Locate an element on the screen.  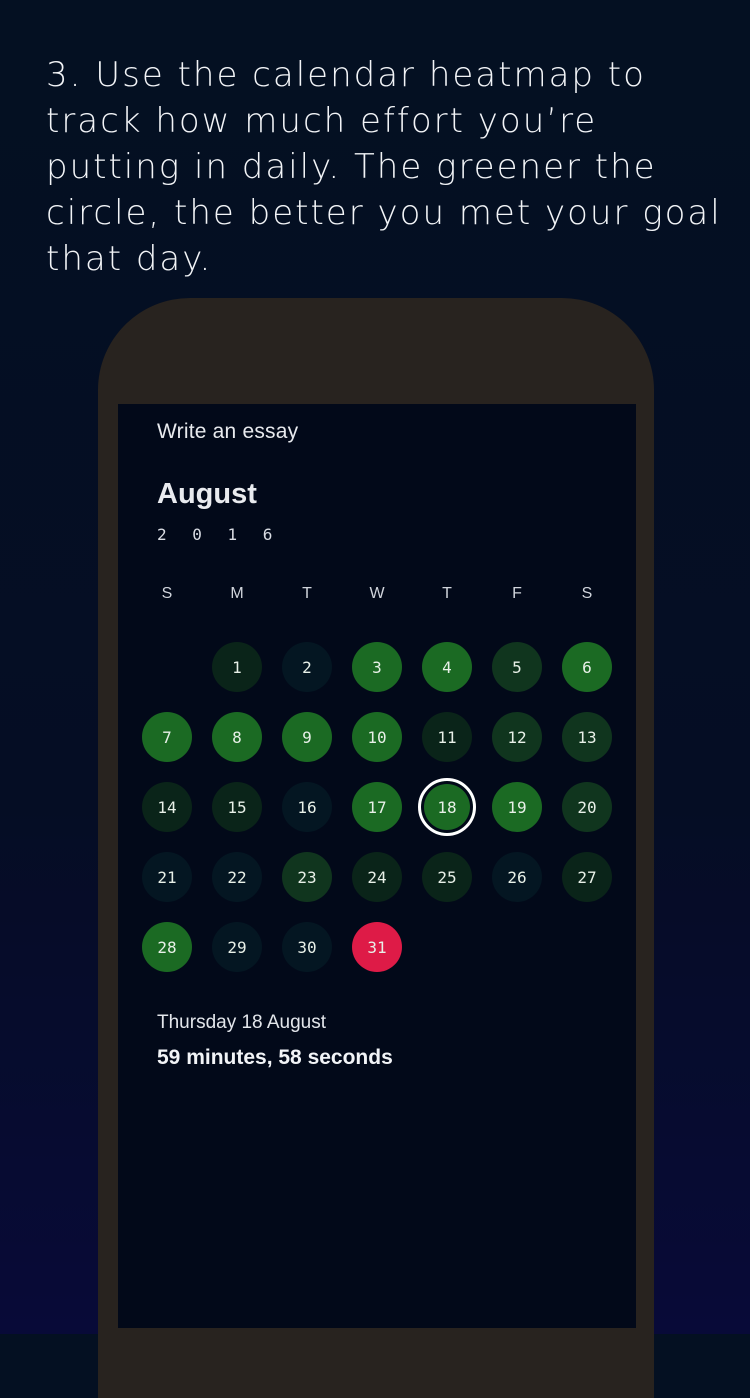
calendar-day-8: 8 is located at coordinates (237, 737).